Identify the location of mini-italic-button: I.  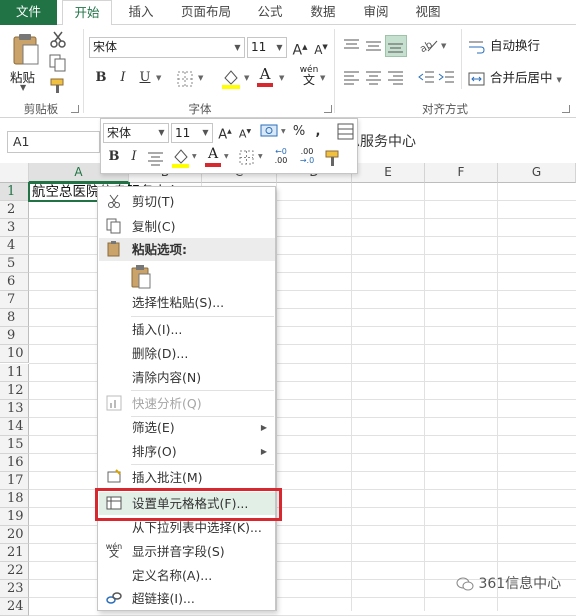
(134, 158).